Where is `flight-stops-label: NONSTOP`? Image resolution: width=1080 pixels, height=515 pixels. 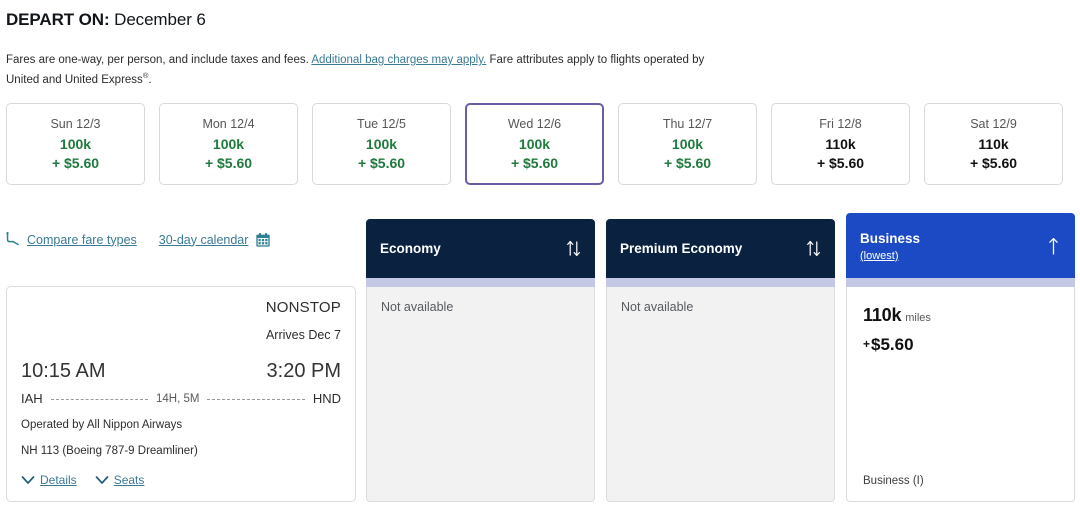 flight-stops-label: NONSTOP is located at coordinates (303, 307).